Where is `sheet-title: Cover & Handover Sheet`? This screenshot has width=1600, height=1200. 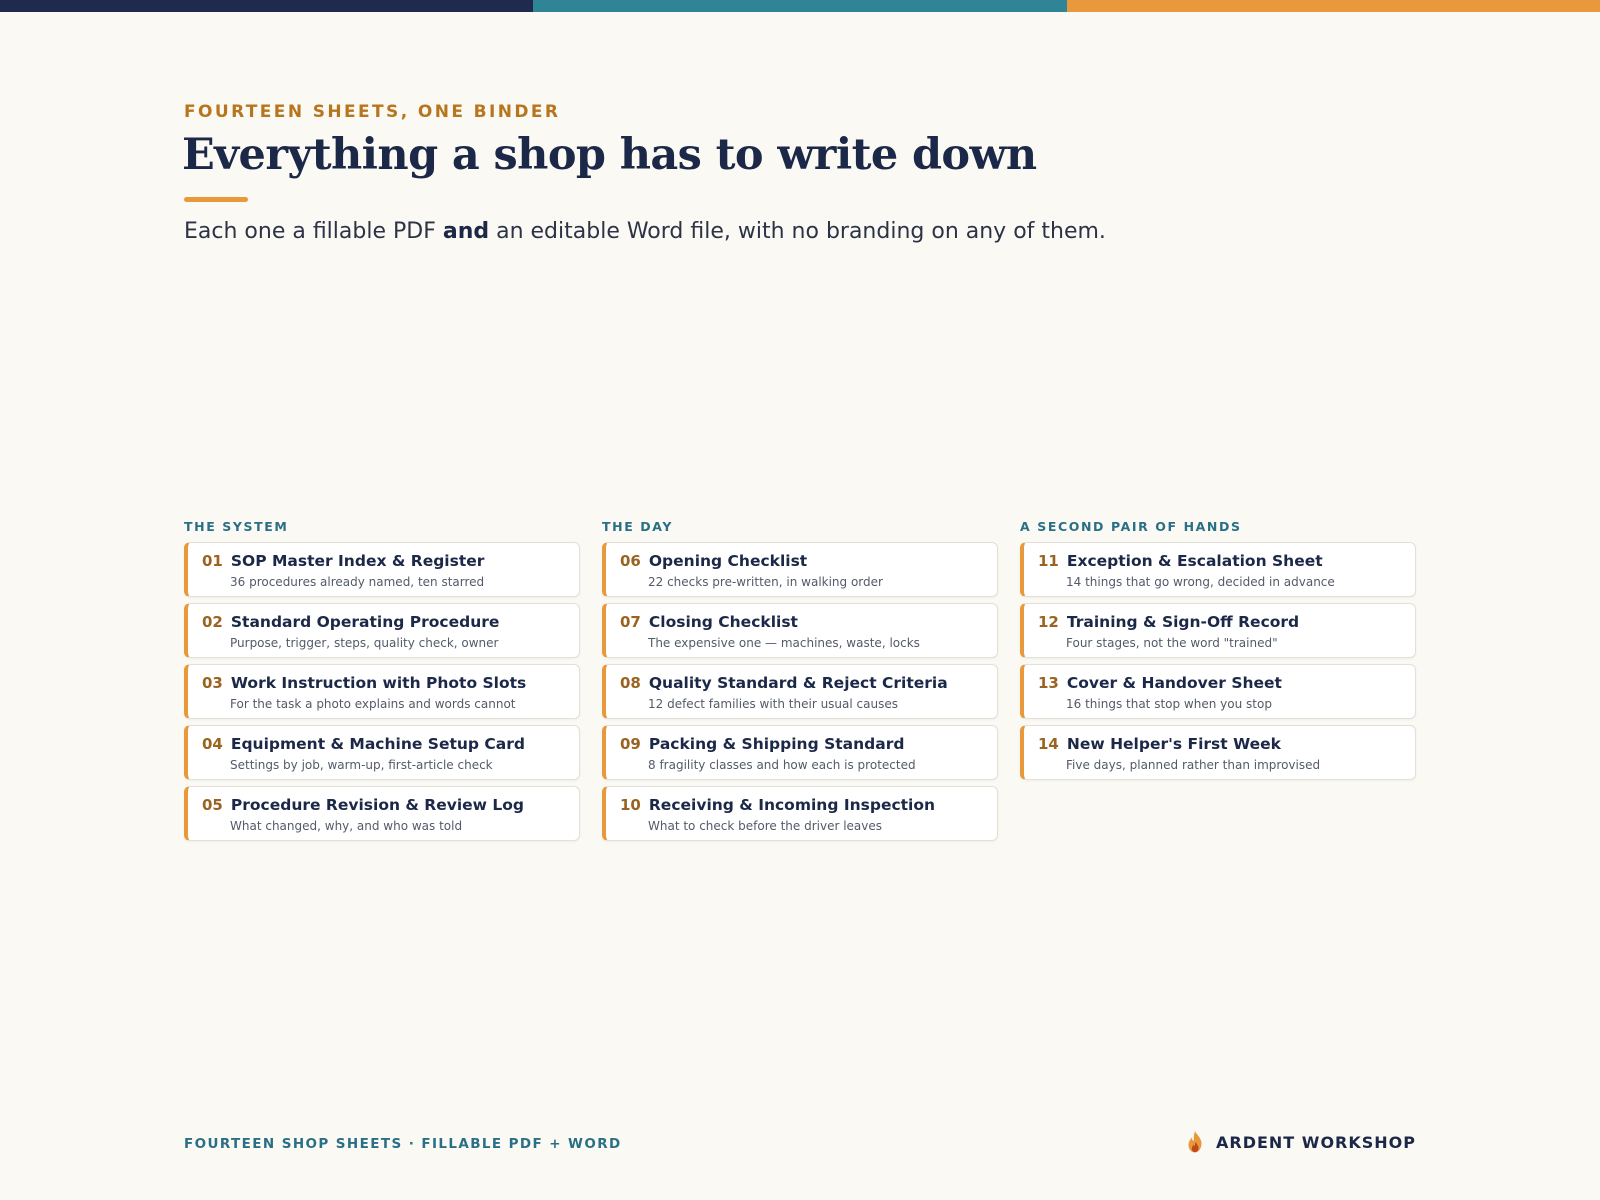
sheet-title: Cover & Handover Sheet is located at coordinates (1174, 683).